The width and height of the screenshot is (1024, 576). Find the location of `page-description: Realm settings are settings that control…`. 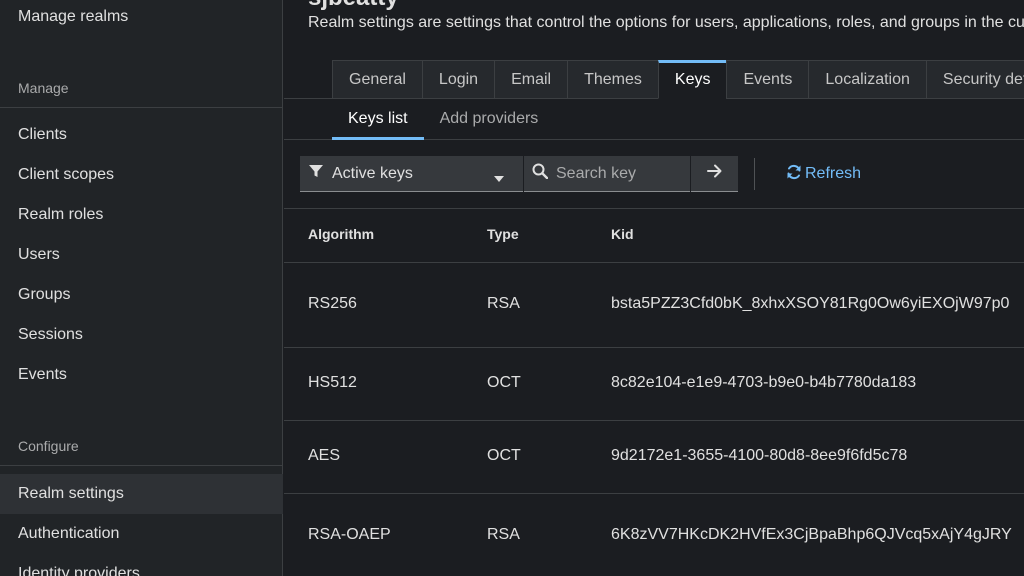

page-description: Realm settings are settings that control… is located at coordinates (666, 22).